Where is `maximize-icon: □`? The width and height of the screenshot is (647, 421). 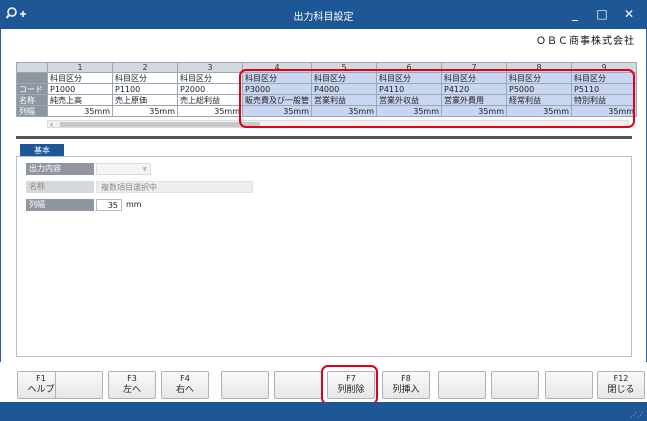
maximize-icon: □ is located at coordinates (602, 14).